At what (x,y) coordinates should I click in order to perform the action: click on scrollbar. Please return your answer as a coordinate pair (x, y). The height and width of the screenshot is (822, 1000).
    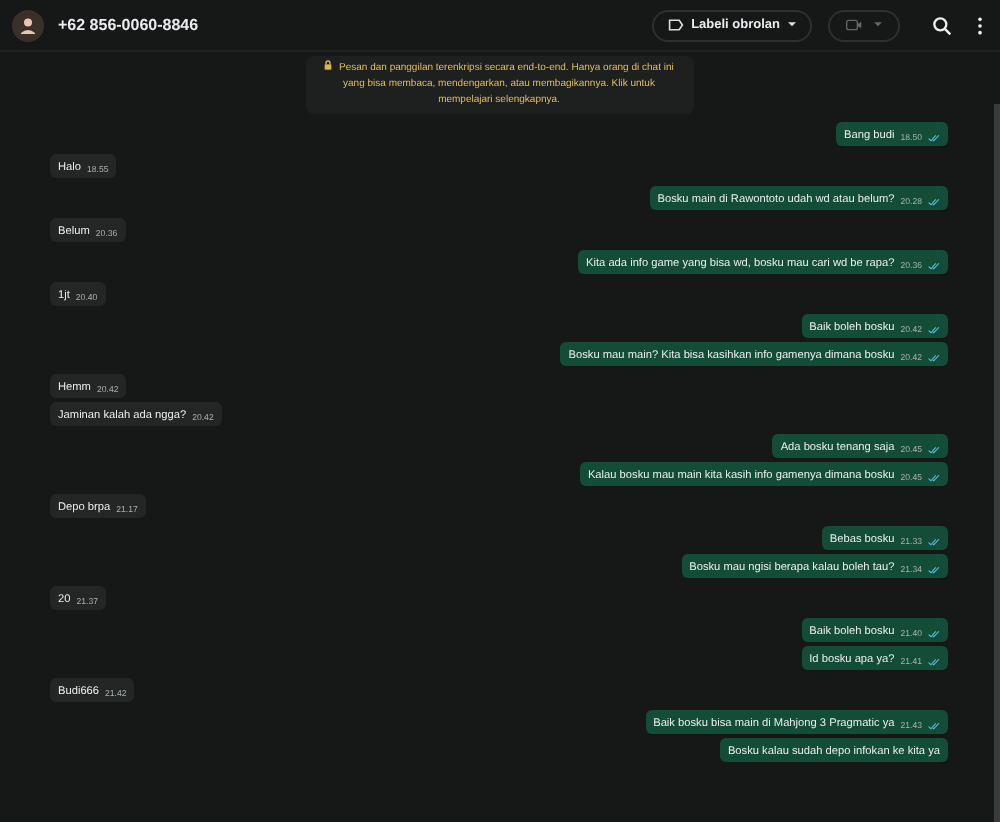
    Looking at the image, I should click on (997, 463).